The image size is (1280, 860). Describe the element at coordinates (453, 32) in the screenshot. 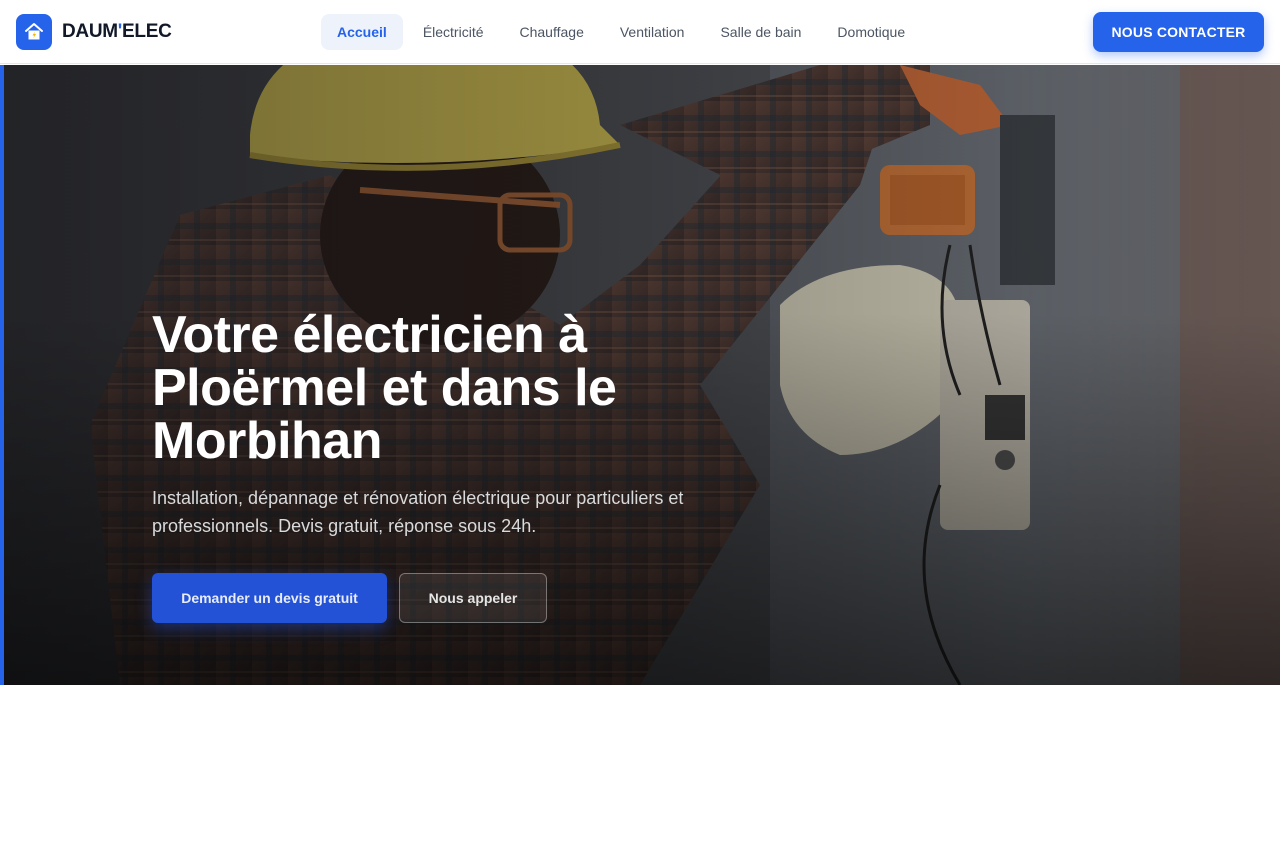

I see `nav-item-electricite: Électricité` at that location.